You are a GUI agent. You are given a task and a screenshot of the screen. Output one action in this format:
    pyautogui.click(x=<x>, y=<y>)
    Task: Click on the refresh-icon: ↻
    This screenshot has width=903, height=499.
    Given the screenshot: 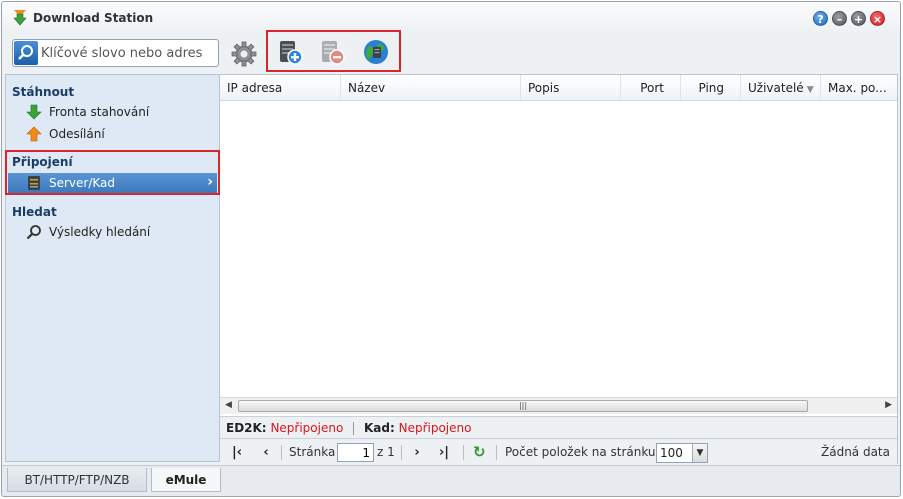 What is the action you would take?
    pyautogui.click(x=479, y=452)
    